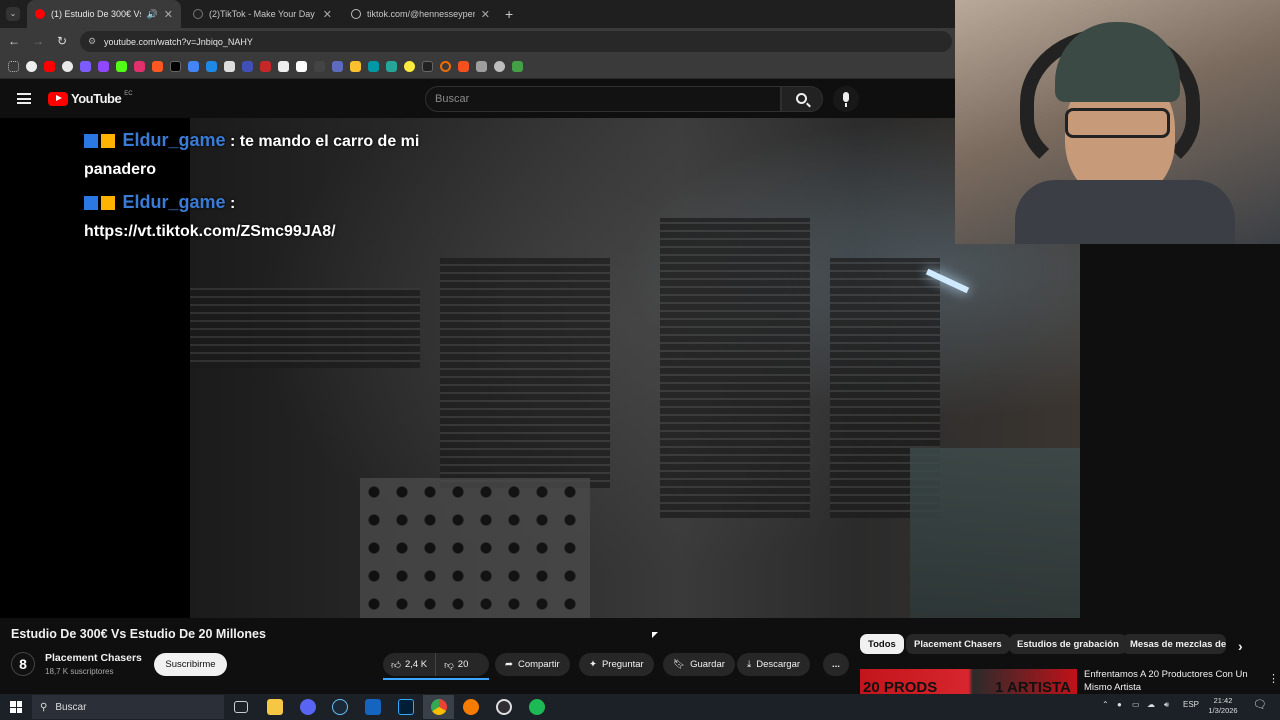 The image size is (1280, 720). What do you see at coordinates (355, 66) in the screenshot?
I see `bookmark-yellow-icon` at bounding box center [355, 66].